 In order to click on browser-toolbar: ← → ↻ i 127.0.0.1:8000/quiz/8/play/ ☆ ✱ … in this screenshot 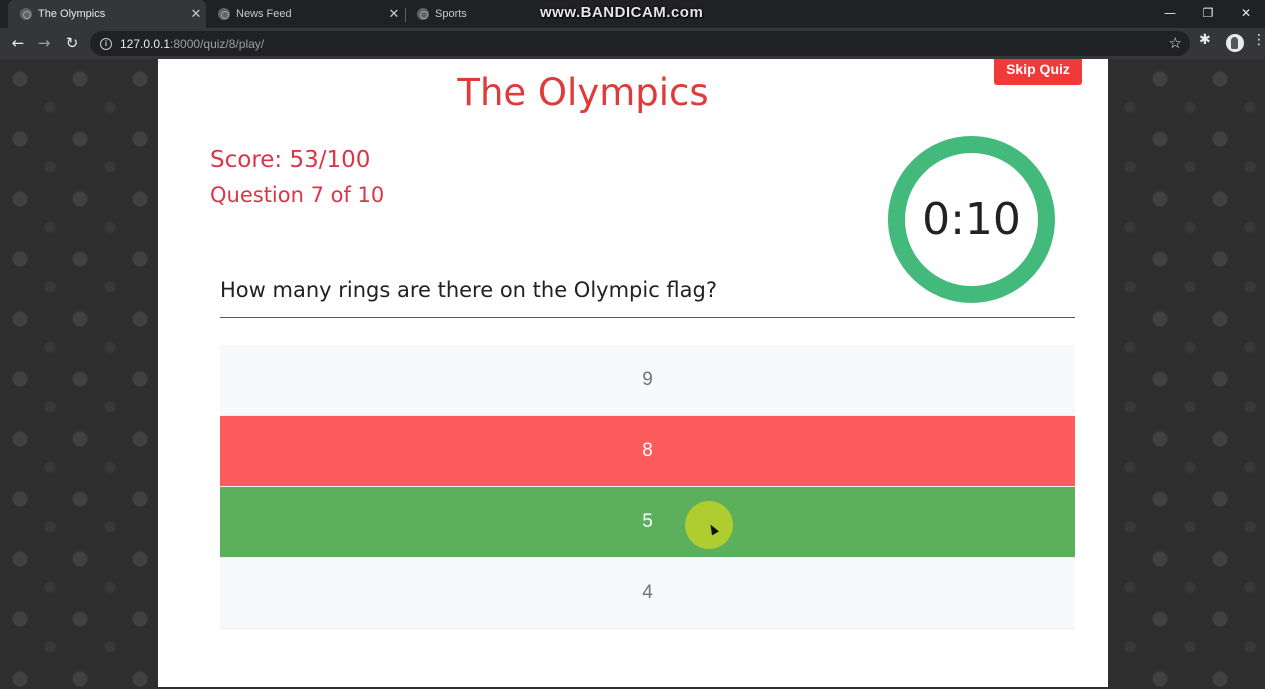, I will do `click(632, 43)`.